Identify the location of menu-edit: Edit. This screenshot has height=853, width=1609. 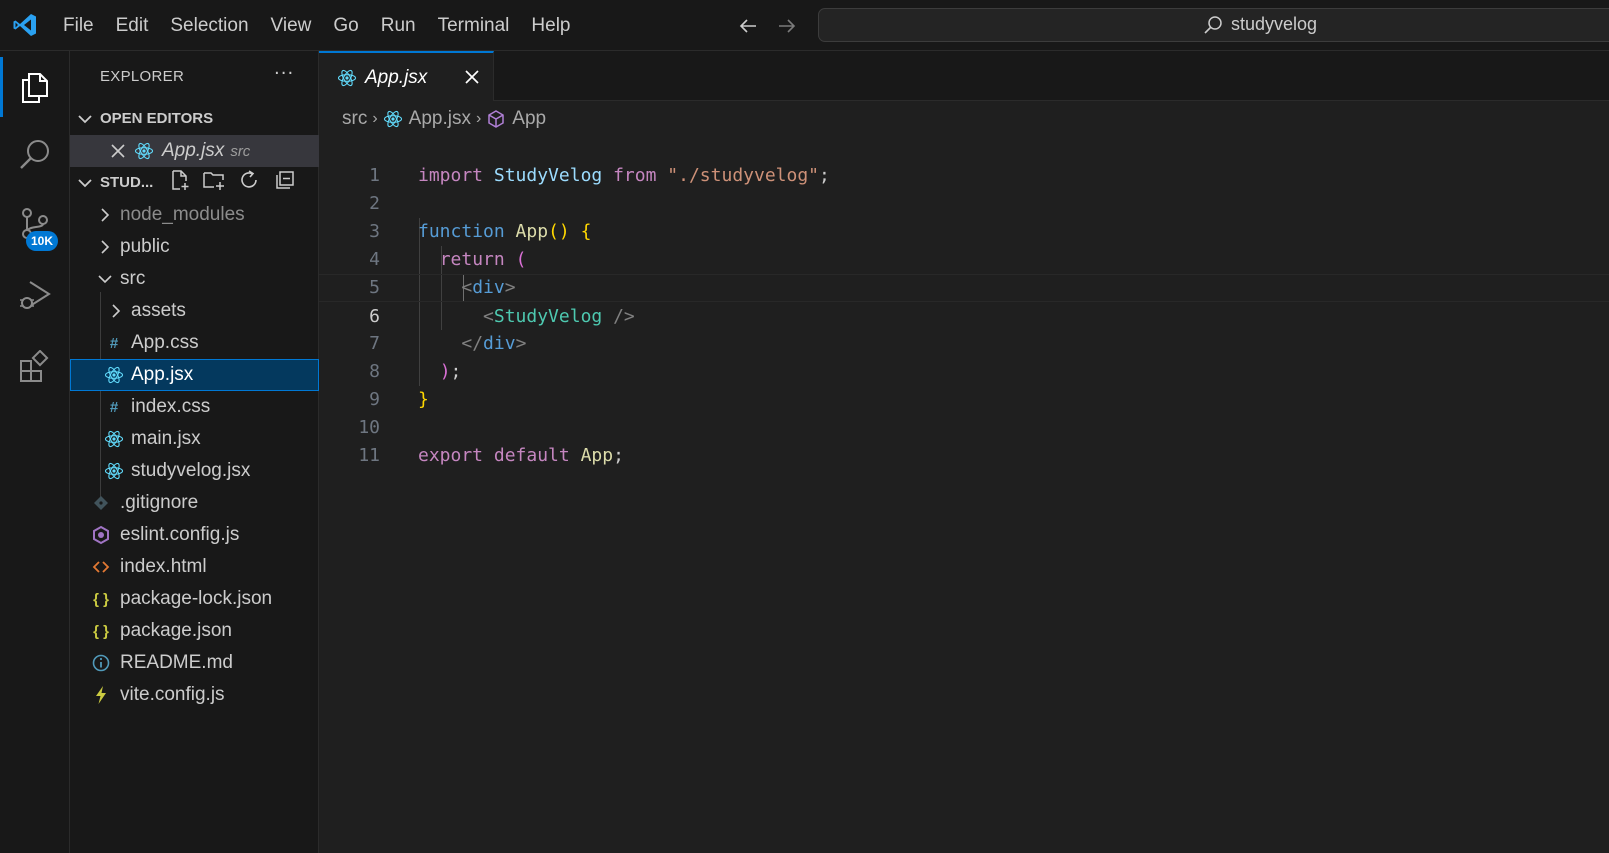
(132, 26).